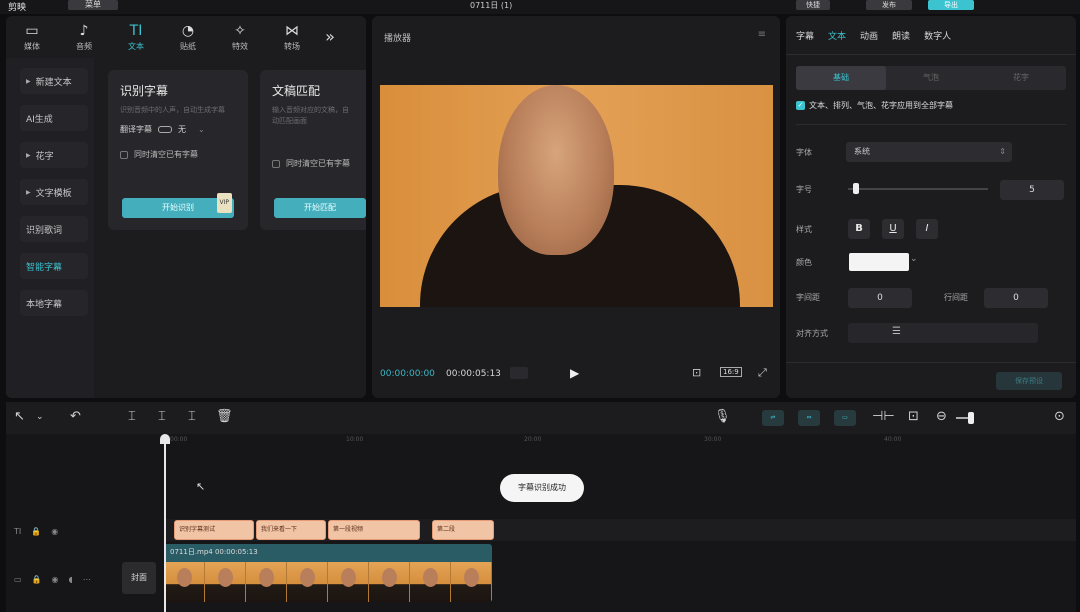 The height and width of the screenshot is (612, 1080). Describe the element at coordinates (971, 418) in the screenshot. I see `zoom-slider-handle` at that location.